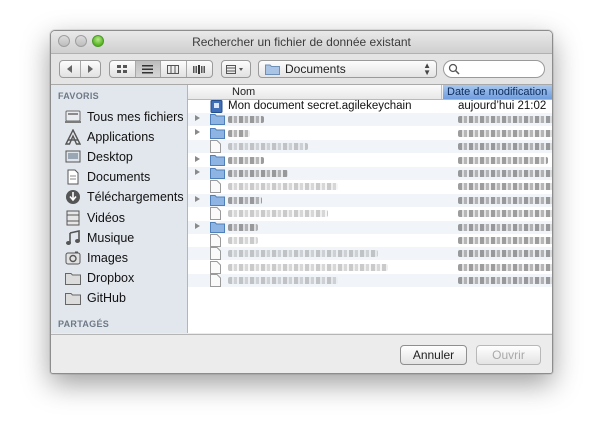  What do you see at coordinates (73, 218) in the screenshot?
I see `movies-icon` at bounding box center [73, 218].